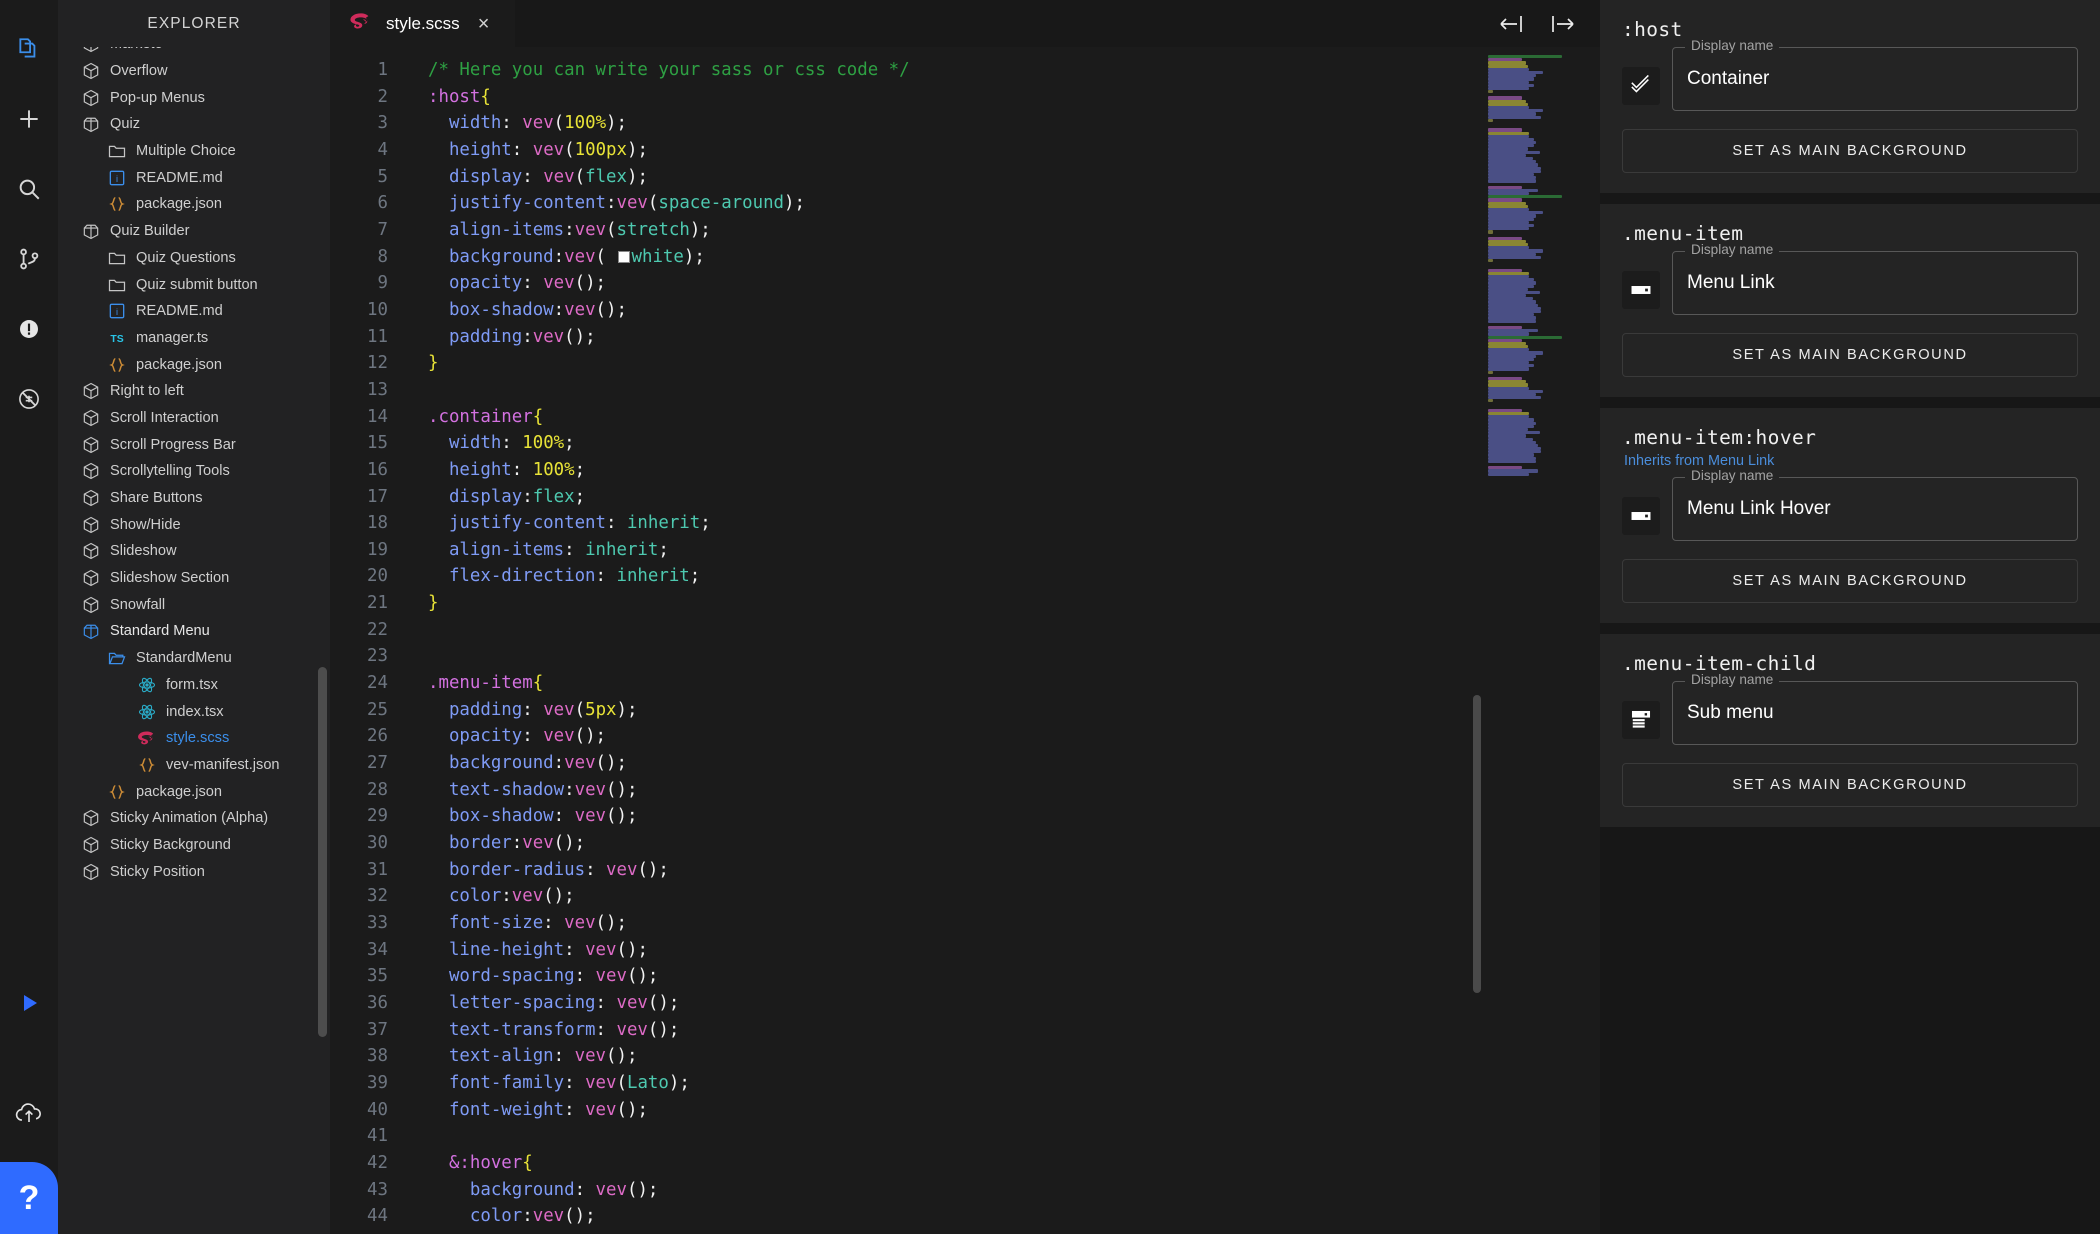 This screenshot has height=1234, width=2100. I want to click on code-token: font-size, so click(486, 923).